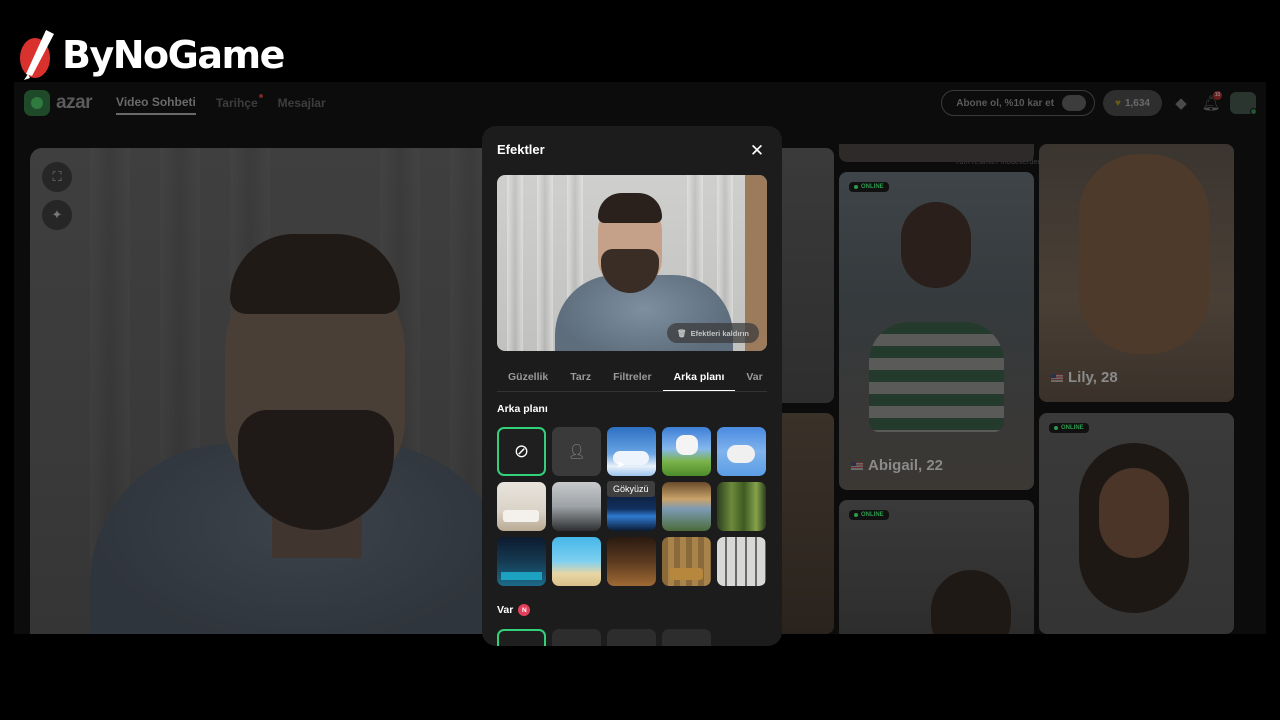 The image size is (1280, 720). Describe the element at coordinates (37, 55) in the screenshot. I see `bynogame-logo-icon` at that location.